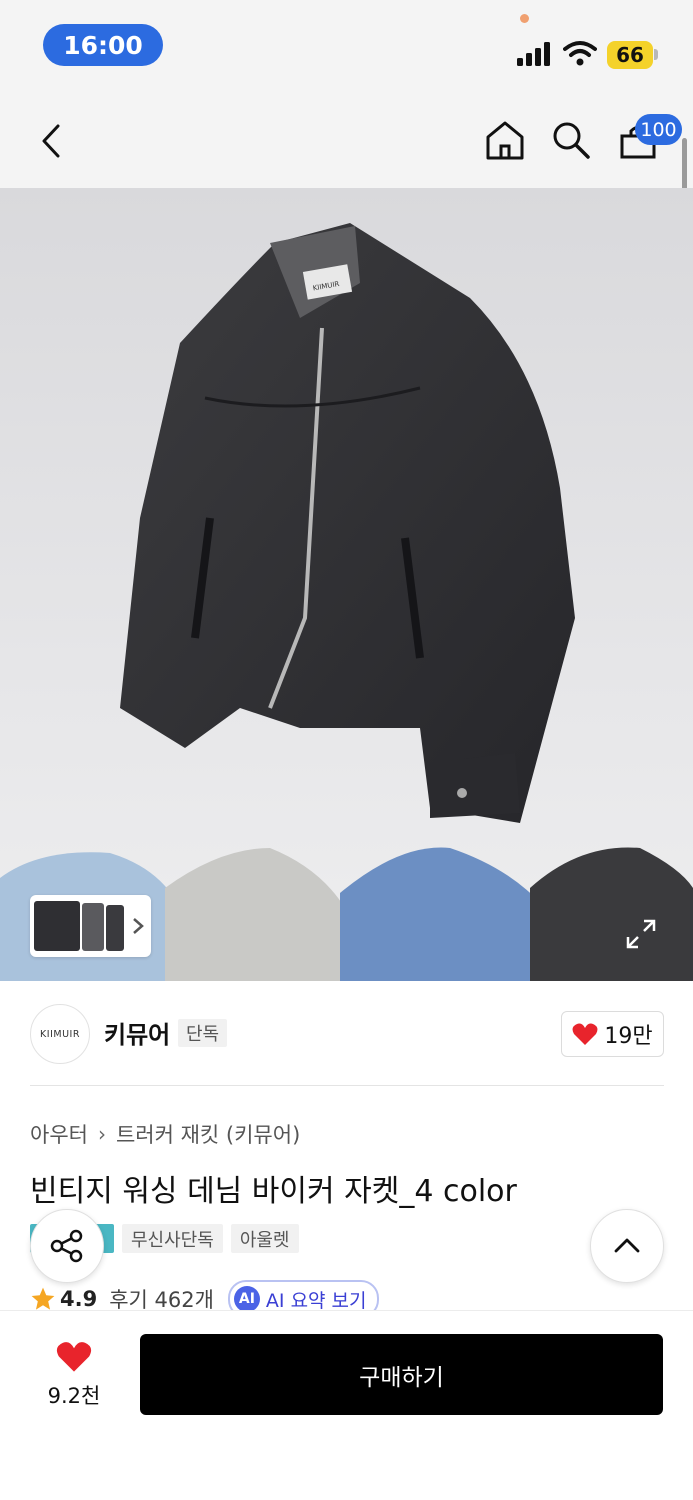 This screenshot has width=693, height=1500. Describe the element at coordinates (137, 1032) in the screenshot. I see `brand-name: 키뮤어` at that location.